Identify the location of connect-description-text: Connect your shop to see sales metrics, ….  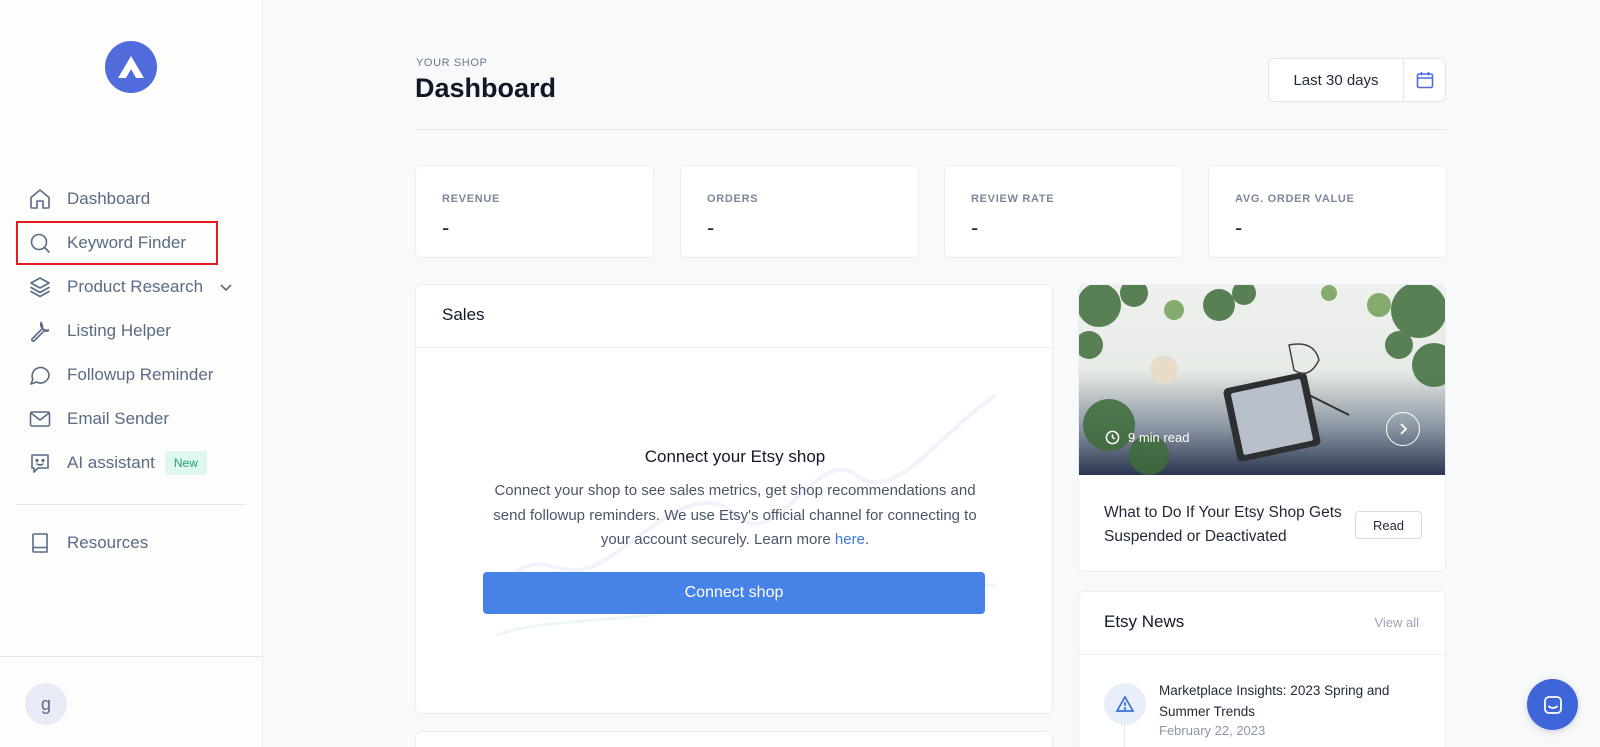
(735, 515).